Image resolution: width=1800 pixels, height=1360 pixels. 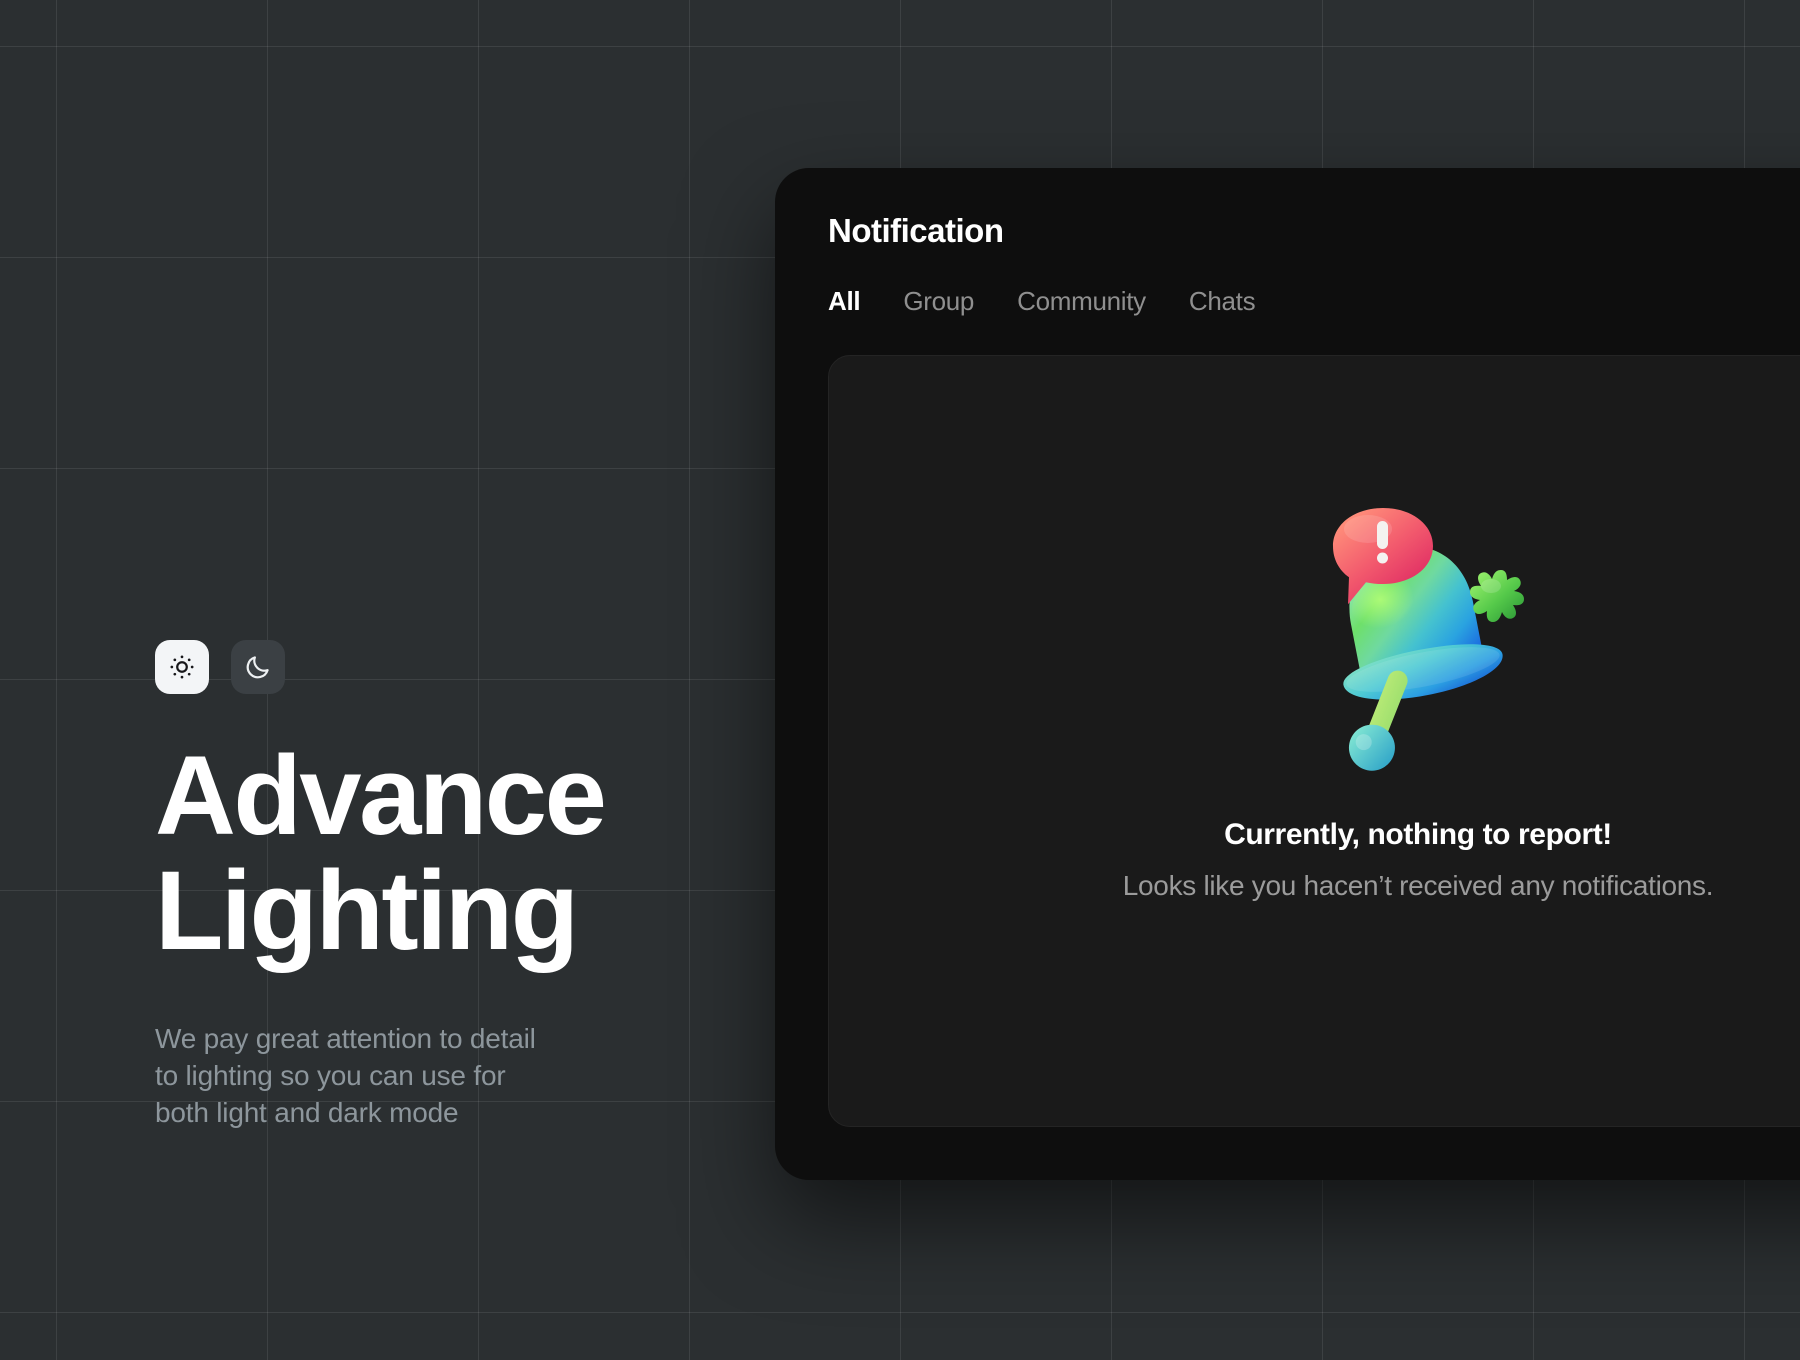 I want to click on dark-mode-toggle-button, so click(x=258, y=667).